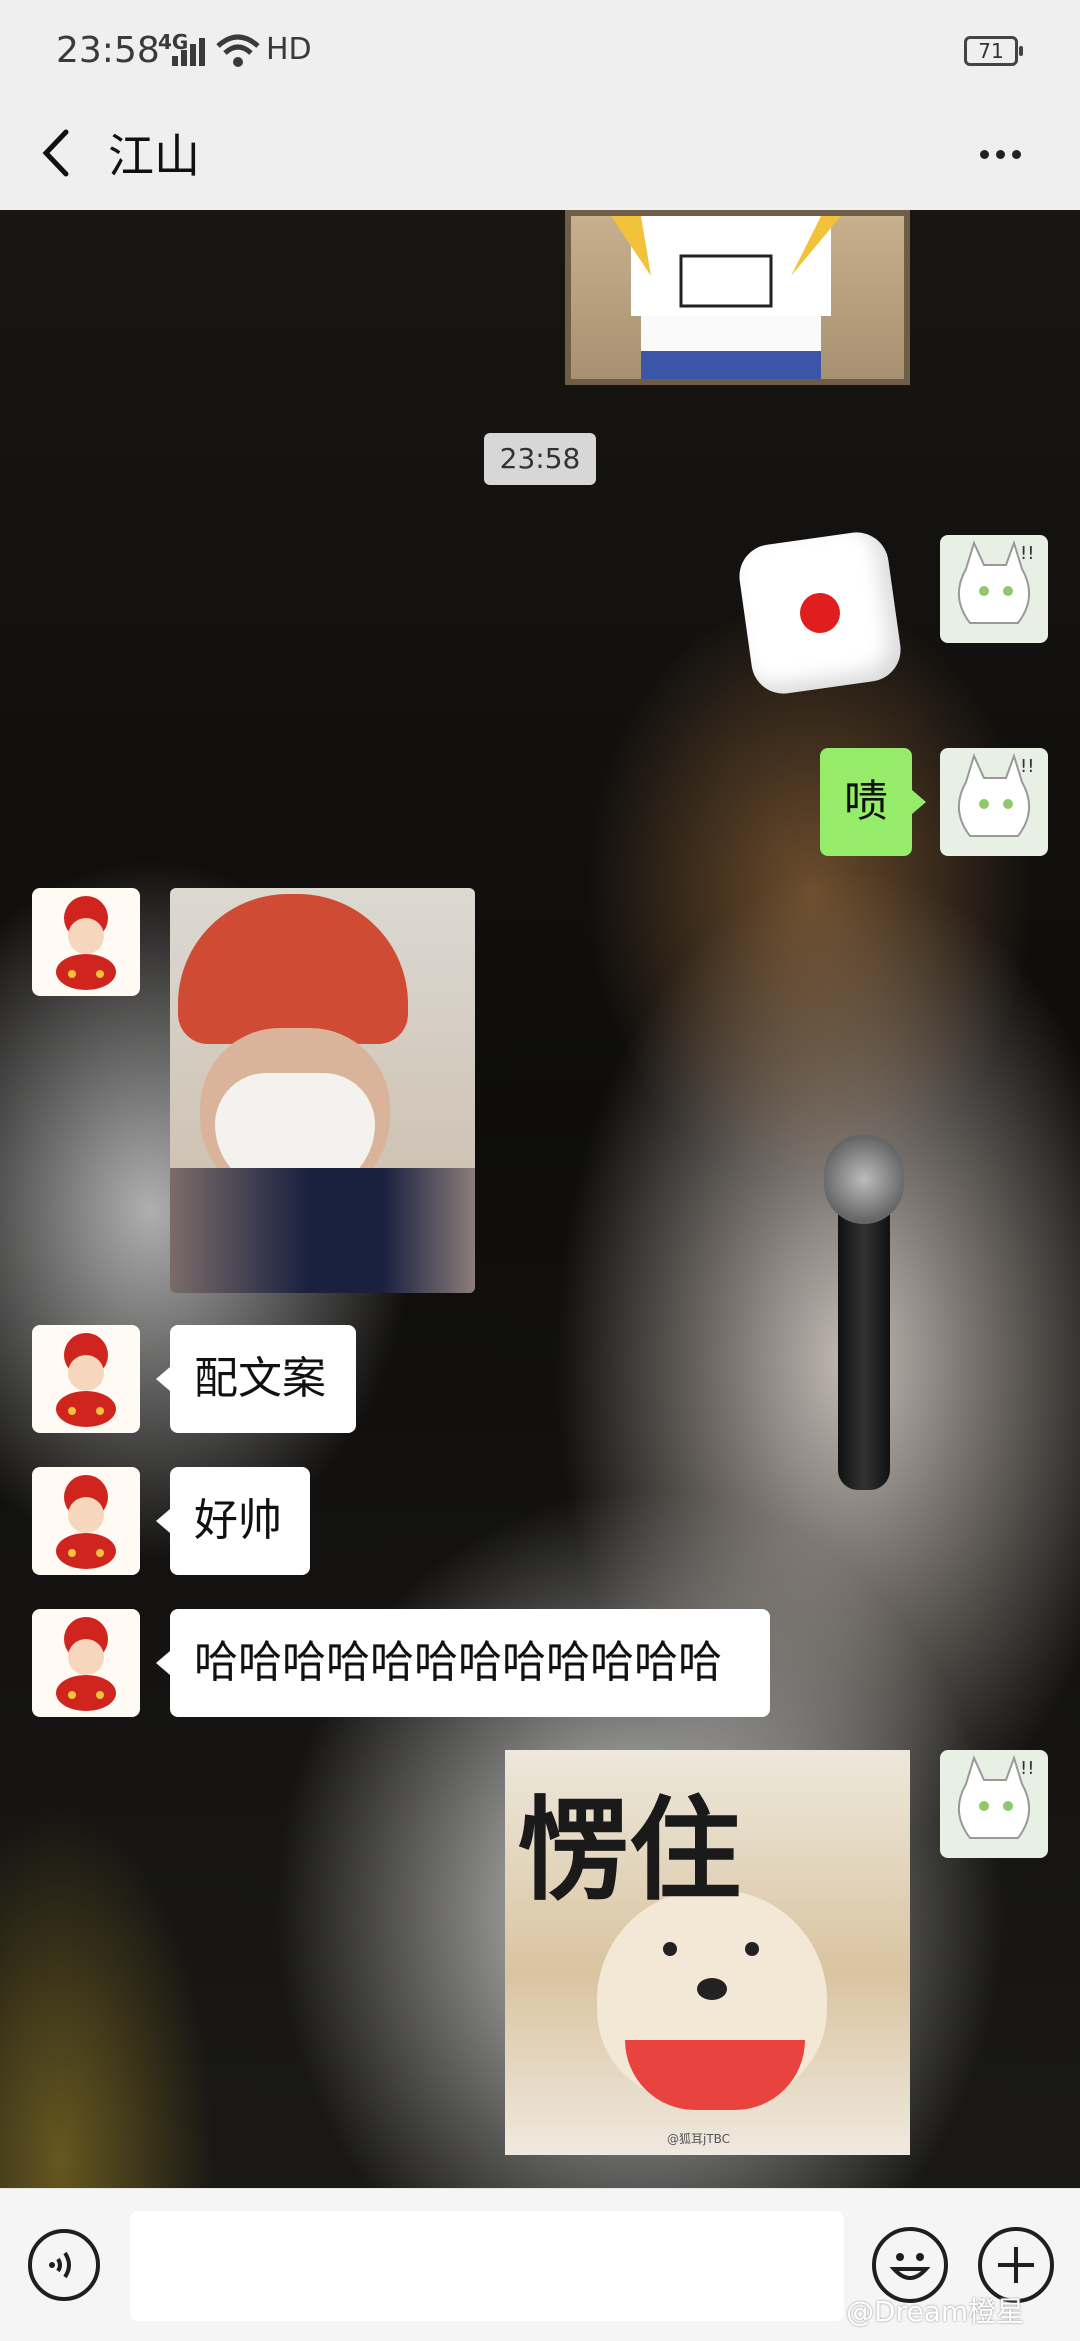 This screenshot has height=2341, width=1080. I want to click on chat-header: 江山, so click(540, 155).